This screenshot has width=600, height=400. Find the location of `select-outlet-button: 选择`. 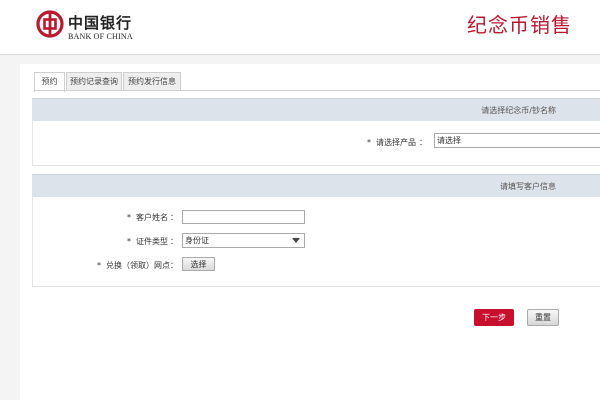

select-outlet-button: 选择 is located at coordinates (198, 264).